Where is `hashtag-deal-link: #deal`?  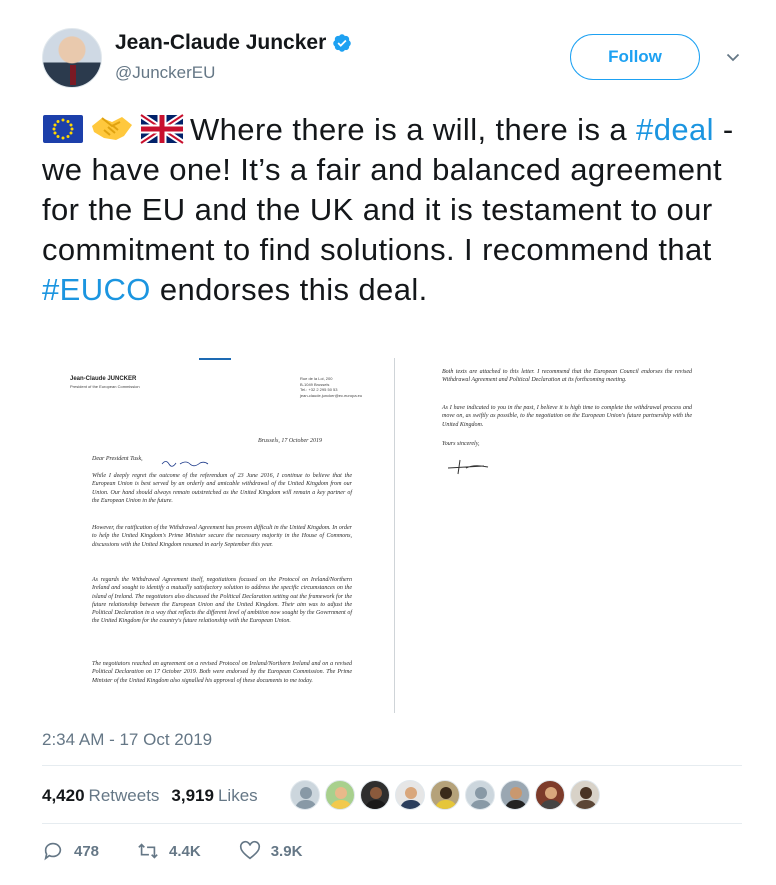 hashtag-deal-link: #deal is located at coordinates (675, 129).